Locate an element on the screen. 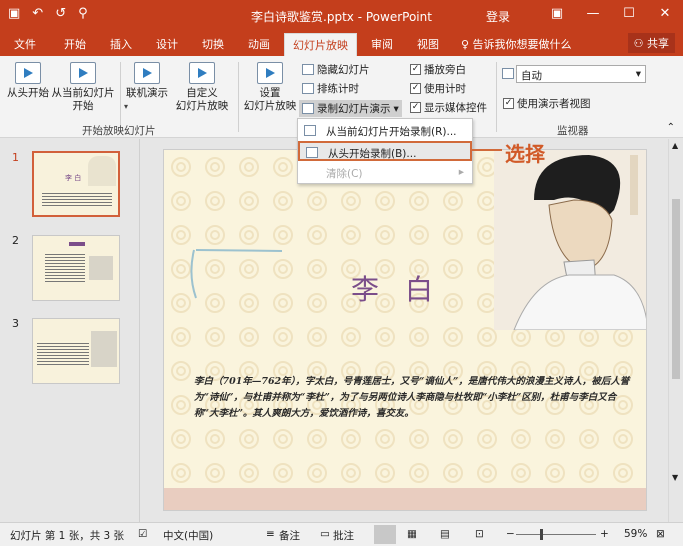  comments-button: 批注 is located at coordinates (343, 535).